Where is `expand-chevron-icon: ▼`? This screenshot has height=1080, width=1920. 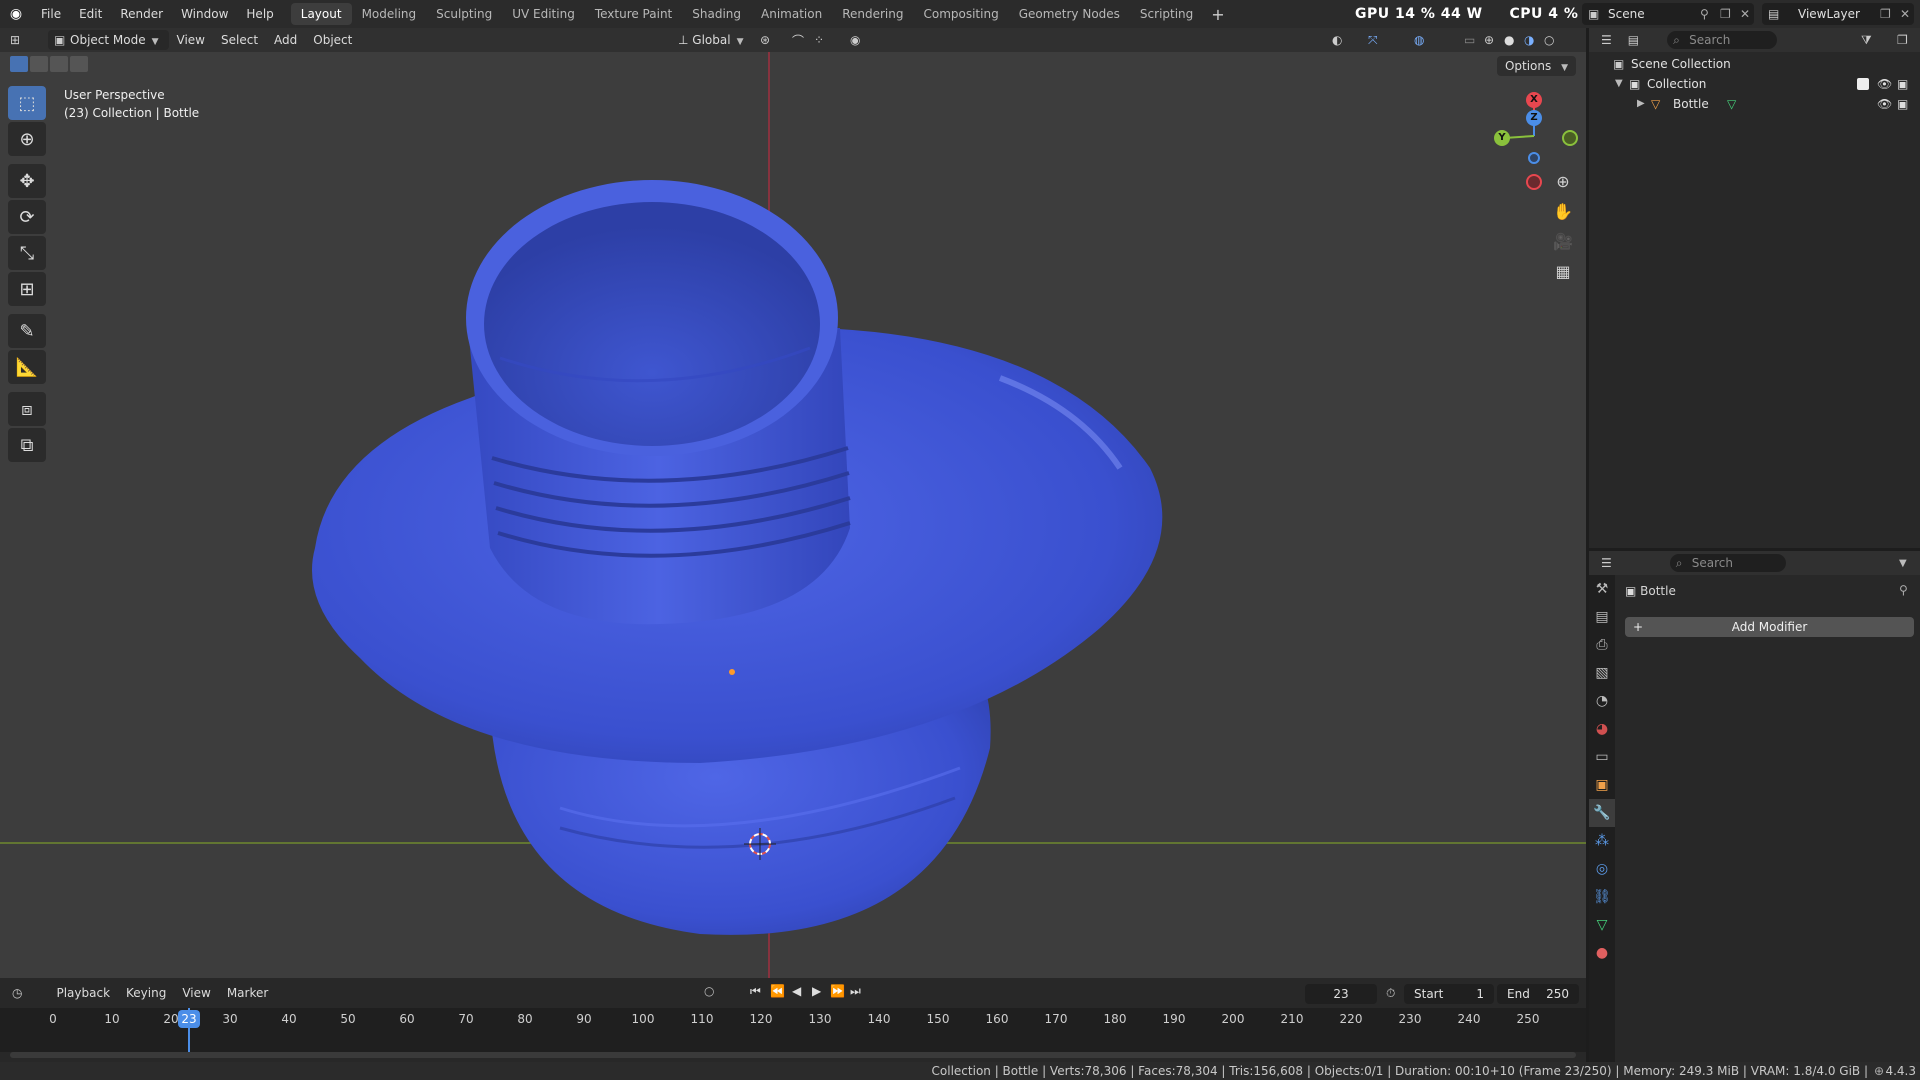 expand-chevron-icon: ▼ is located at coordinates (1619, 84).